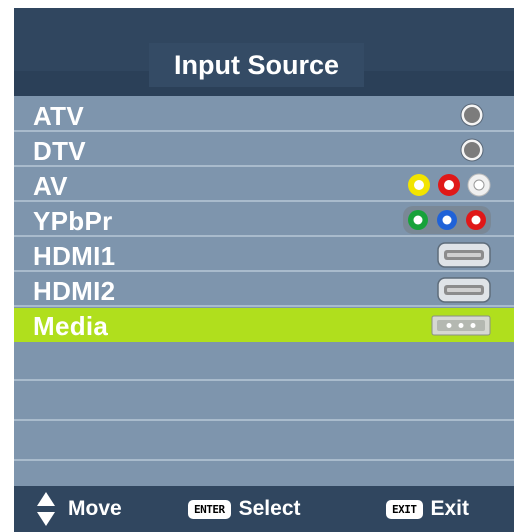 Image resolution: width=518 pixels, height=532 pixels. What do you see at coordinates (264, 290) in the screenshot?
I see `source-item-hdmi2: HDMI2` at bounding box center [264, 290].